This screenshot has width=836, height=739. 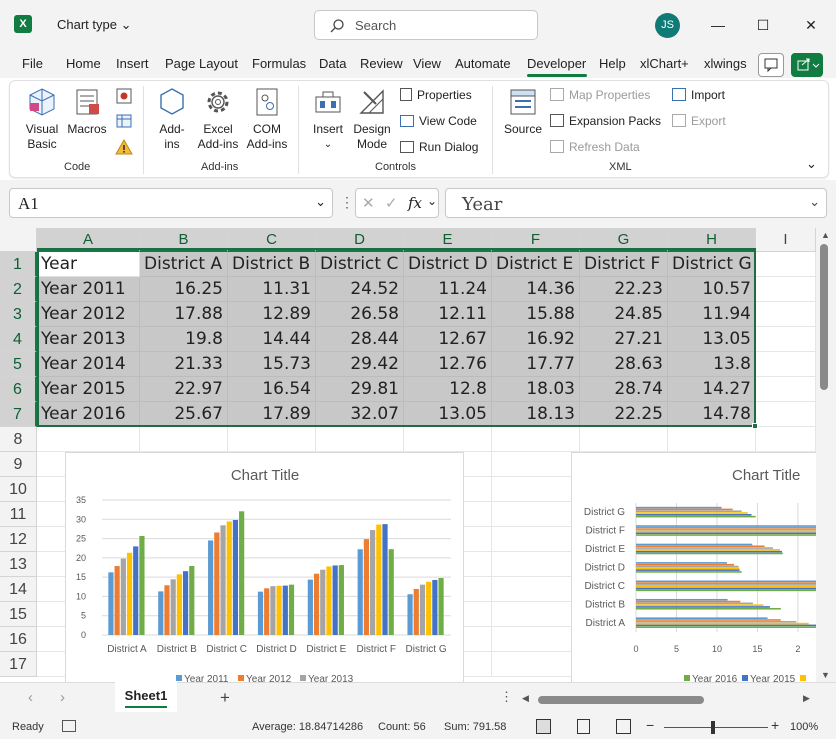 I want to click on cell: 13.05, so click(x=448, y=414).